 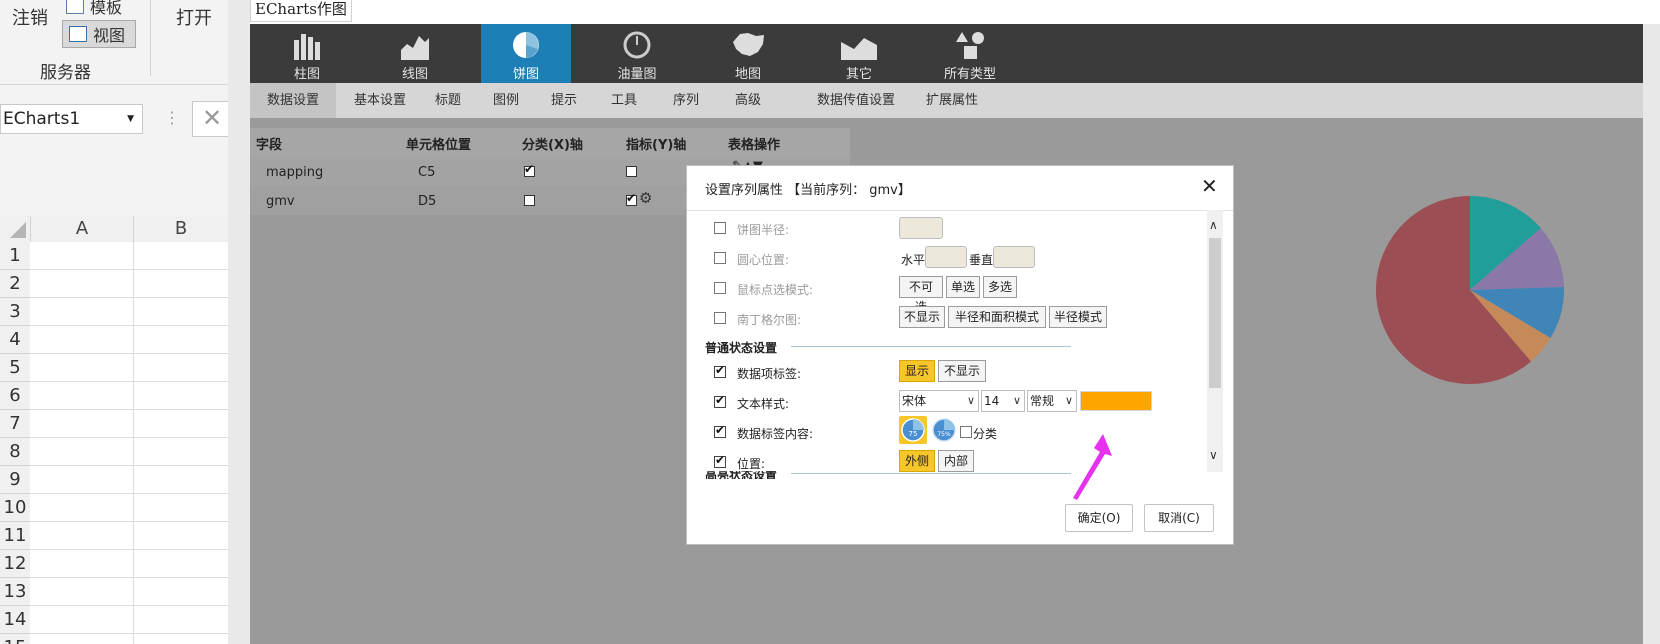 I want to click on row-header: 9, so click(x=15, y=480).